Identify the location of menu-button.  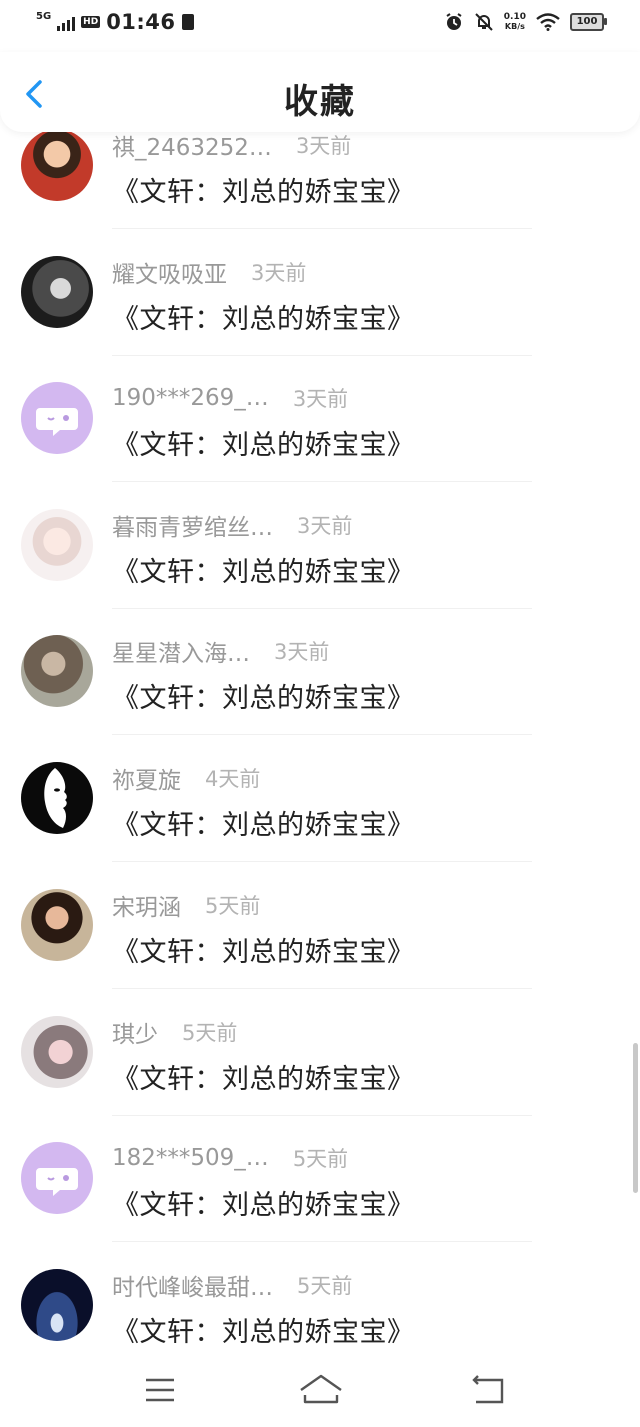
(162, 1390).